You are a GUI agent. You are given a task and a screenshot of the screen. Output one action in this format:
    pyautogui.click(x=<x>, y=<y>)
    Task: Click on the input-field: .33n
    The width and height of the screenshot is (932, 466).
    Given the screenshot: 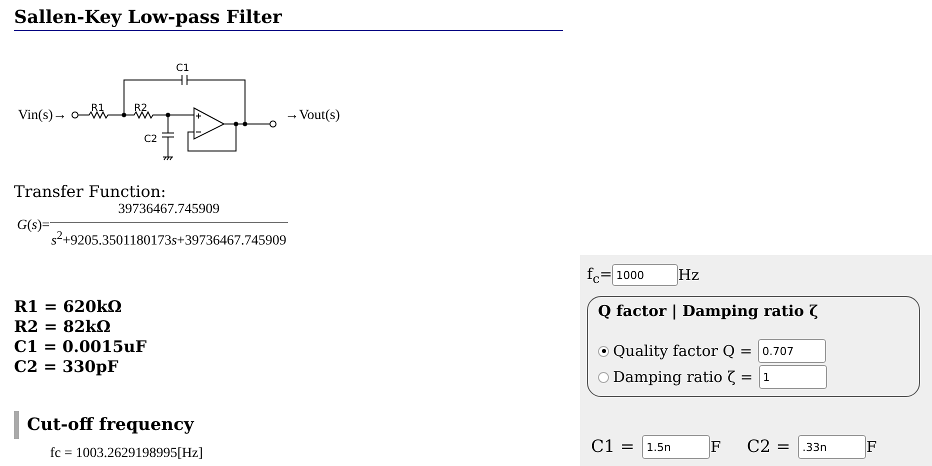 What is the action you would take?
    pyautogui.click(x=832, y=447)
    